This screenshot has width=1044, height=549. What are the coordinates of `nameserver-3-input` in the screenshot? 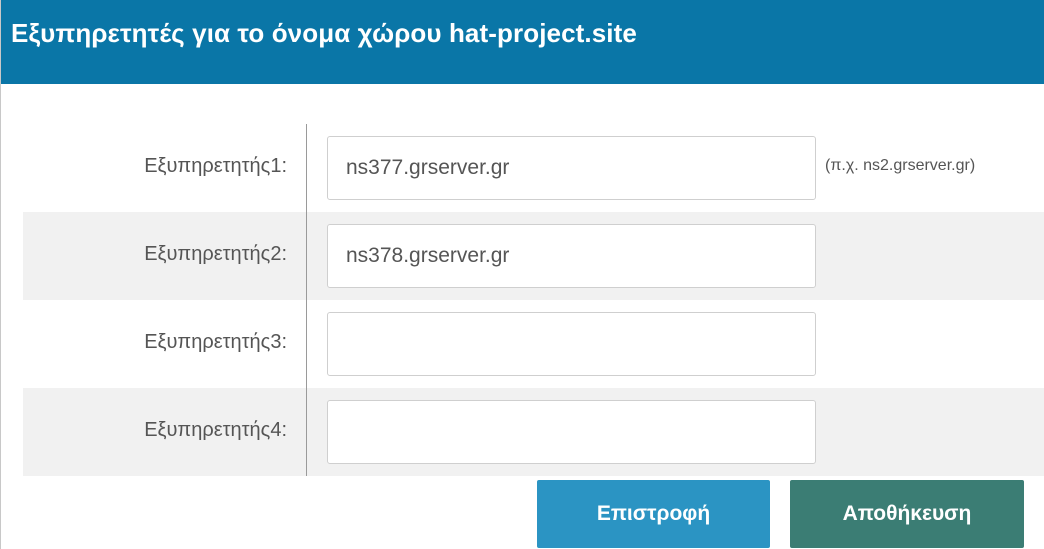 It's located at (571, 344).